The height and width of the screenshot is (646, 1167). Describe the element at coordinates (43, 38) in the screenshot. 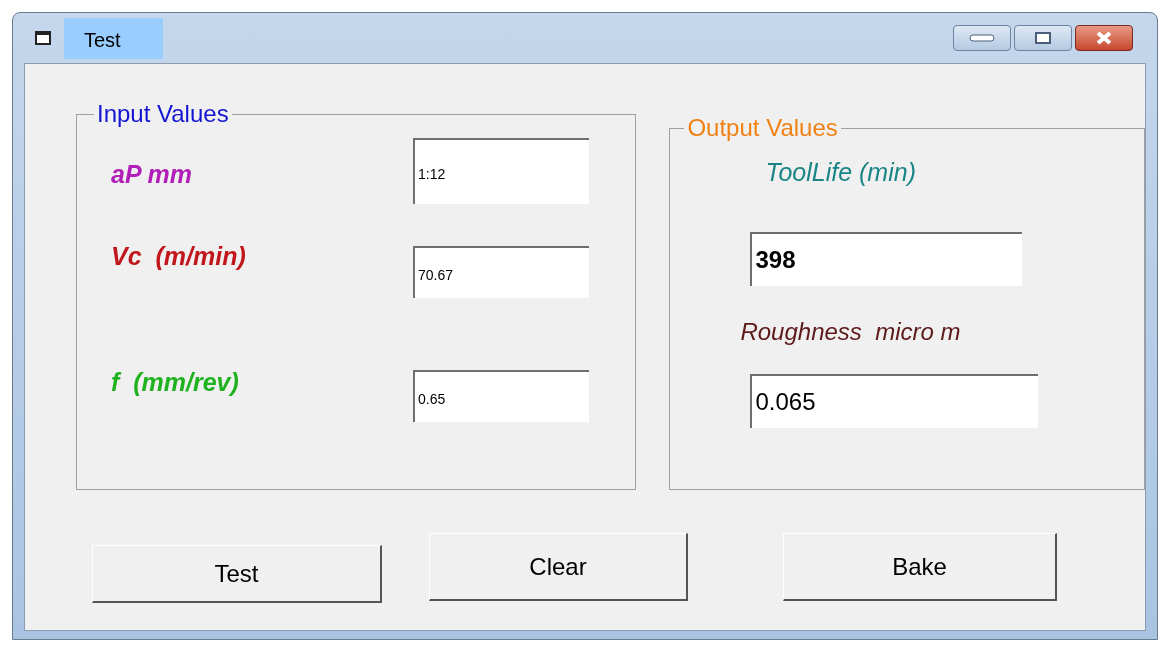

I see `window-icon` at that location.